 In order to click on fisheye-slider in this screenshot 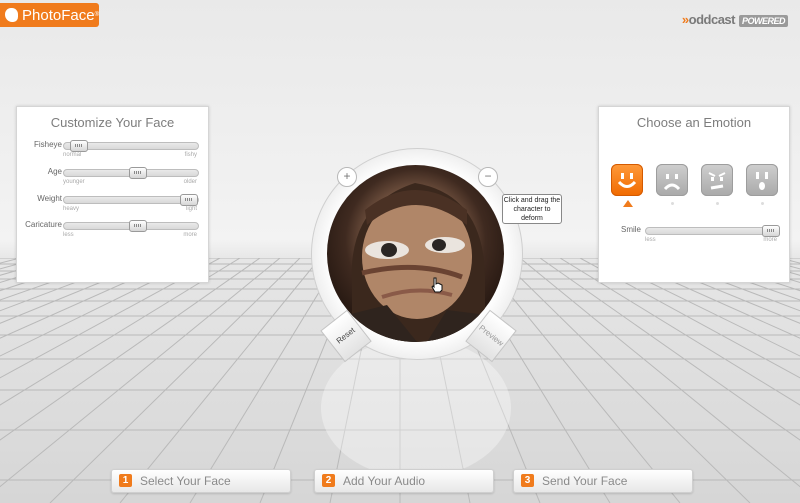, I will do `click(131, 146)`.